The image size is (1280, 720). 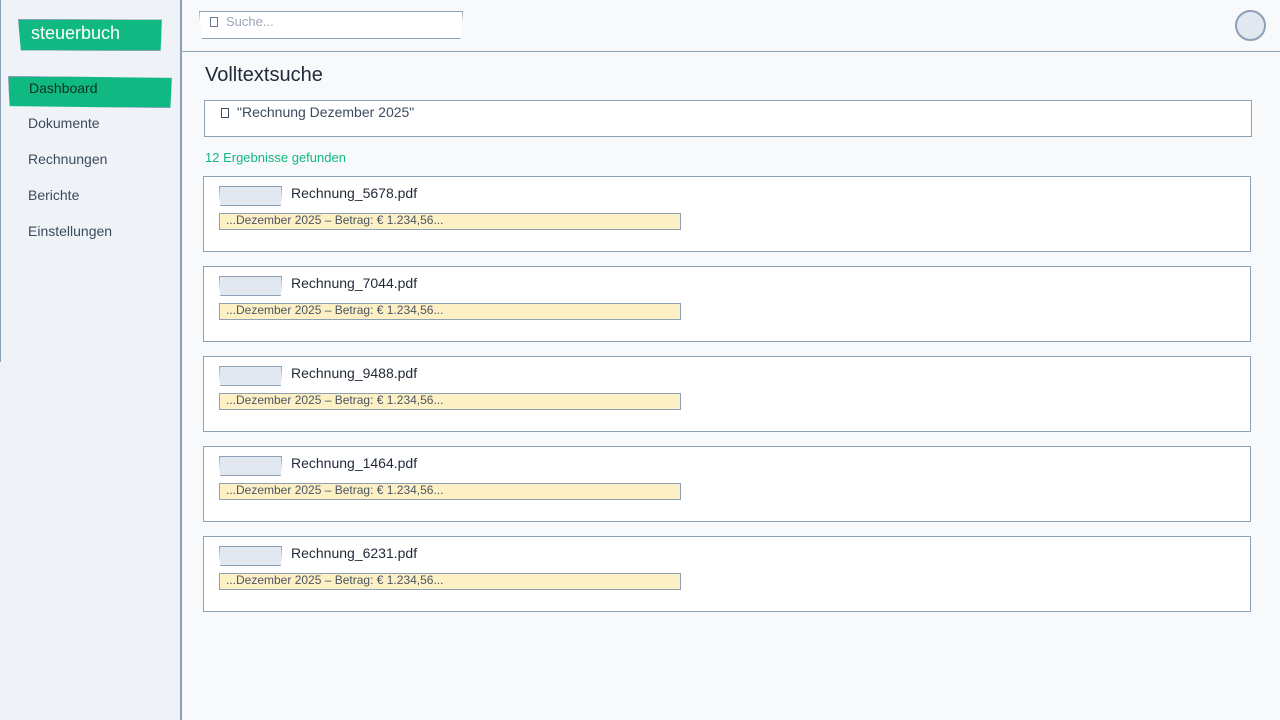 I want to click on fulltext-query-input: "Rechnung Dezember 2025", so click(x=728, y=118).